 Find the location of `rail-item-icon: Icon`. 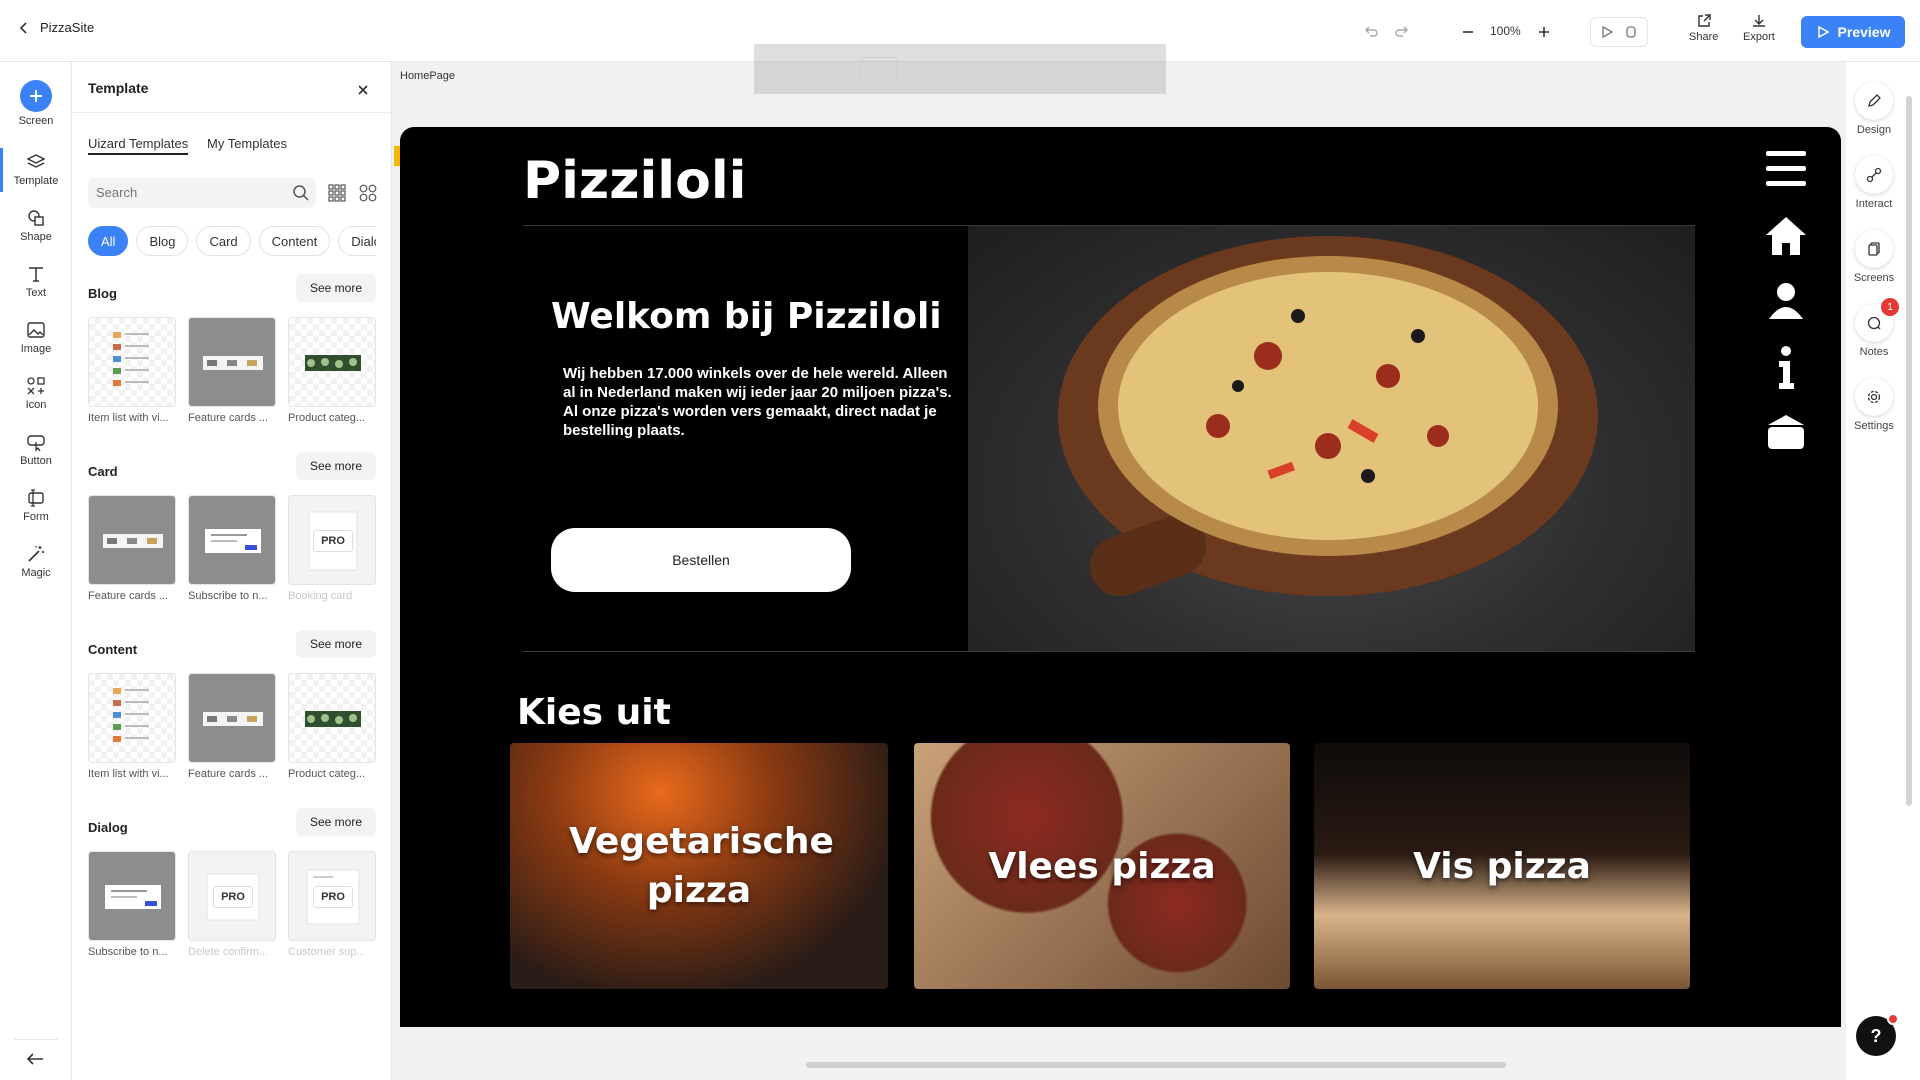

rail-item-icon: Icon is located at coordinates (36, 393).